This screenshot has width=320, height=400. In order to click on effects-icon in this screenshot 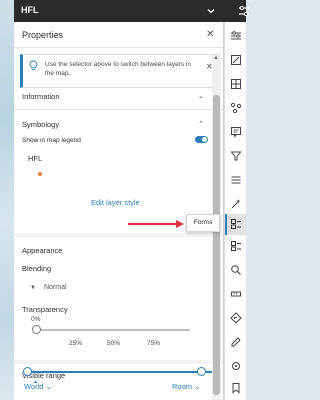, I will do `click(236, 204)`.